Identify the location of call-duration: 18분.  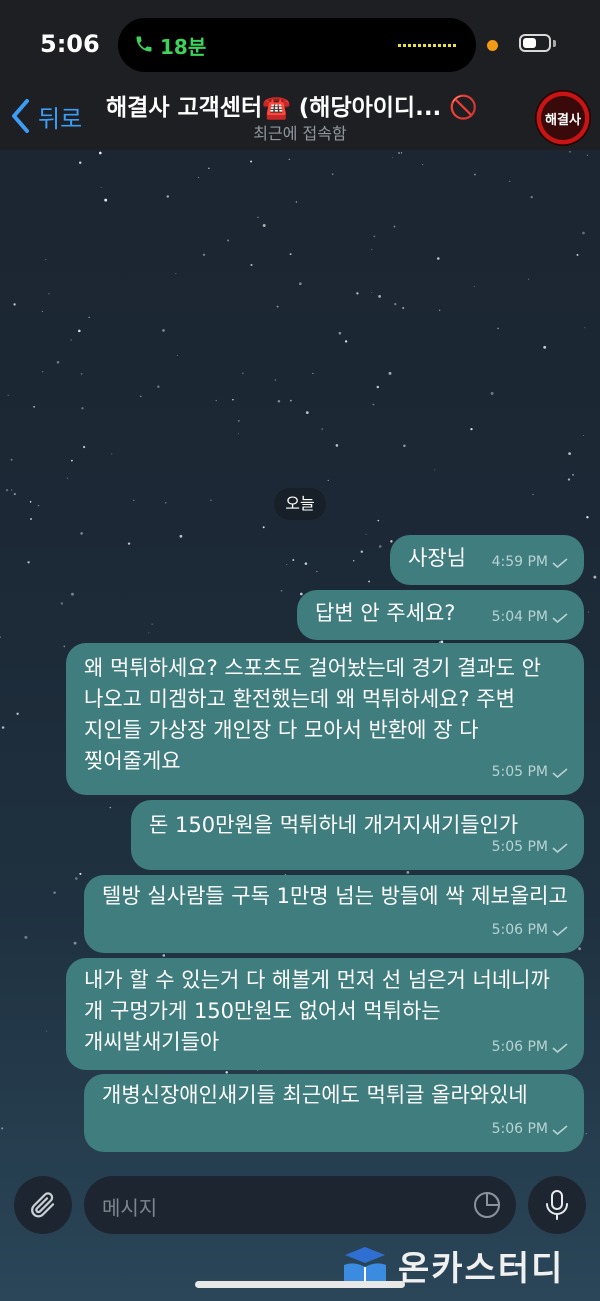
(183, 47).